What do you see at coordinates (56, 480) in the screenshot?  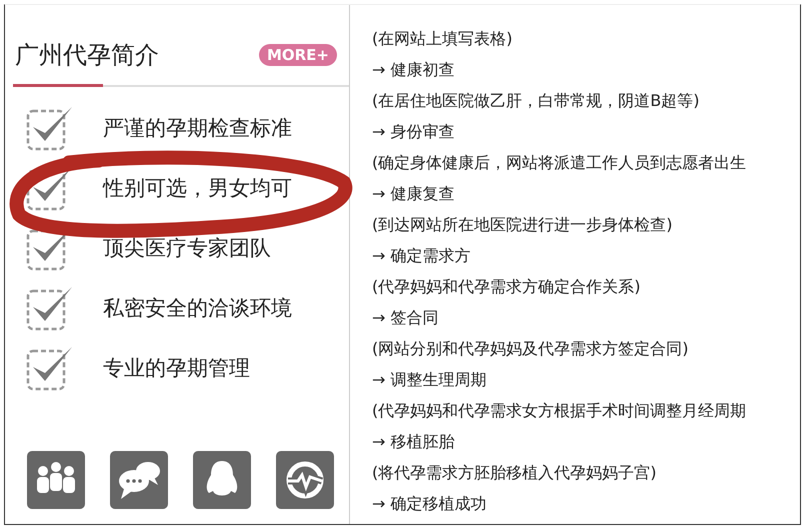 I see `people-group-icon` at bounding box center [56, 480].